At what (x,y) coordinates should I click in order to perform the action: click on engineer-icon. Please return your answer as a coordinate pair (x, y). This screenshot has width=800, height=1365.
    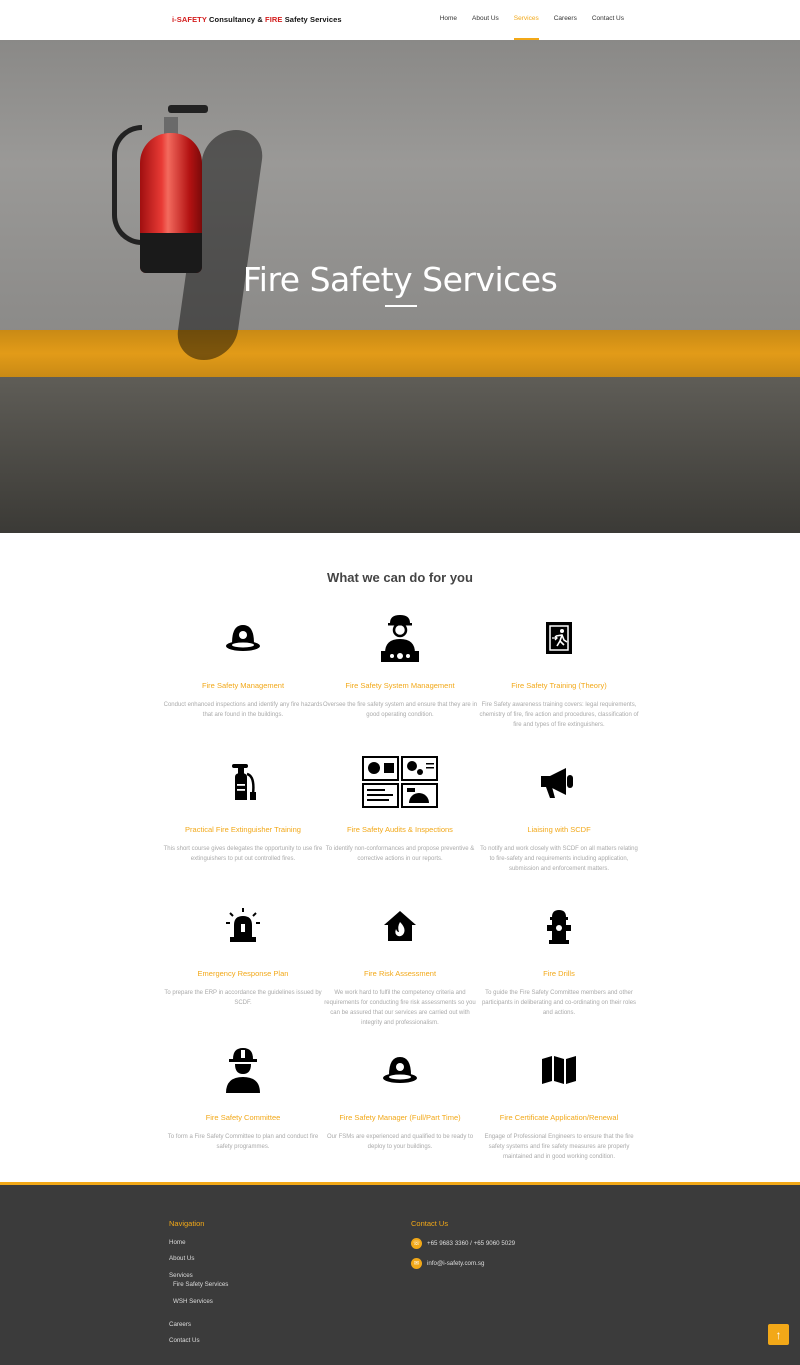
    Looking at the image, I should click on (400, 638).